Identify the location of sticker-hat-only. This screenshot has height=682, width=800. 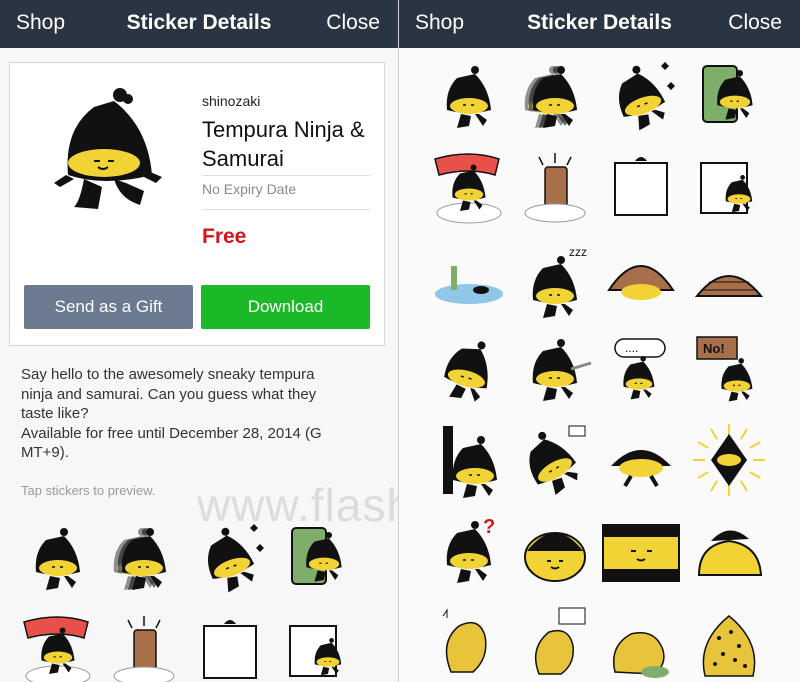
(729, 278).